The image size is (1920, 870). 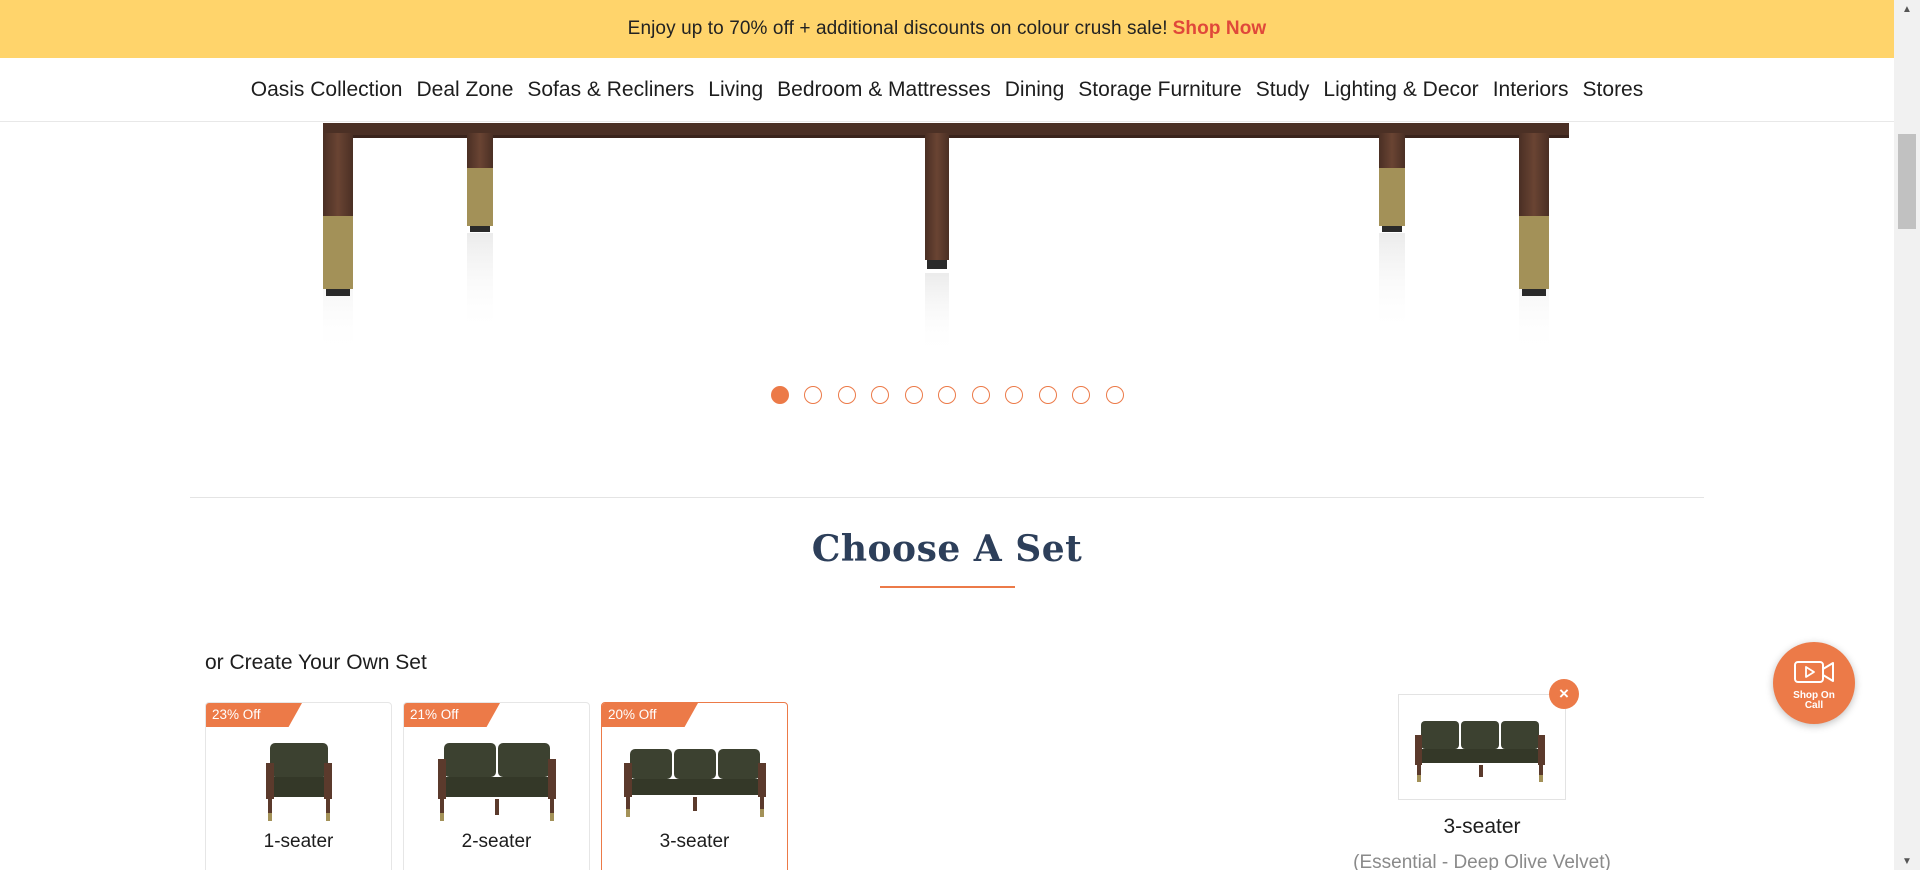 What do you see at coordinates (1220, 29) in the screenshot?
I see `shop-now-link: Shop Now` at bounding box center [1220, 29].